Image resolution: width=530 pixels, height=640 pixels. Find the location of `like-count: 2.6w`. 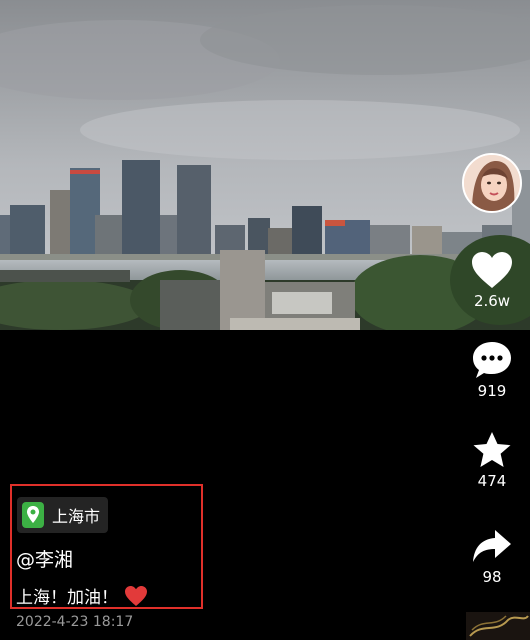

like-count: 2.6w is located at coordinates (492, 301).